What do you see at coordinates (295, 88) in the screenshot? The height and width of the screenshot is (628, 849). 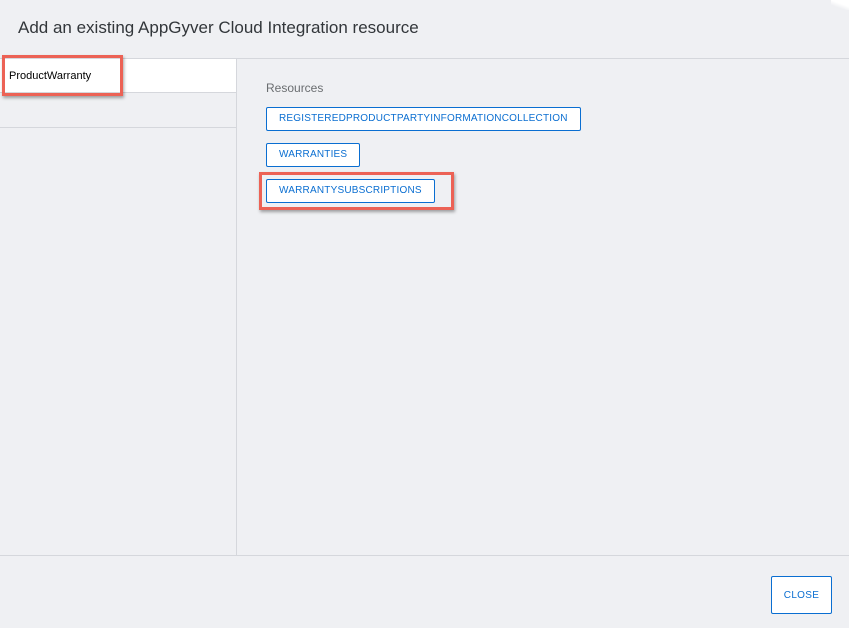 I see `resources-heading: Resources` at bounding box center [295, 88].